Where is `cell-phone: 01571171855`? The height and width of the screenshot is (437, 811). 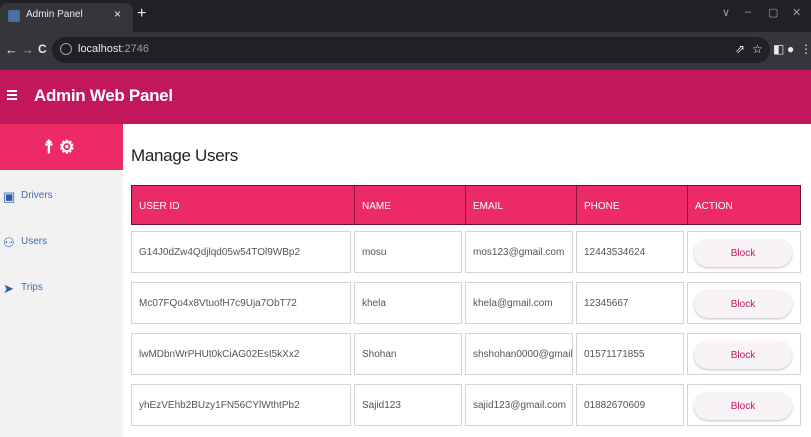
cell-phone: 01571171855 is located at coordinates (630, 354).